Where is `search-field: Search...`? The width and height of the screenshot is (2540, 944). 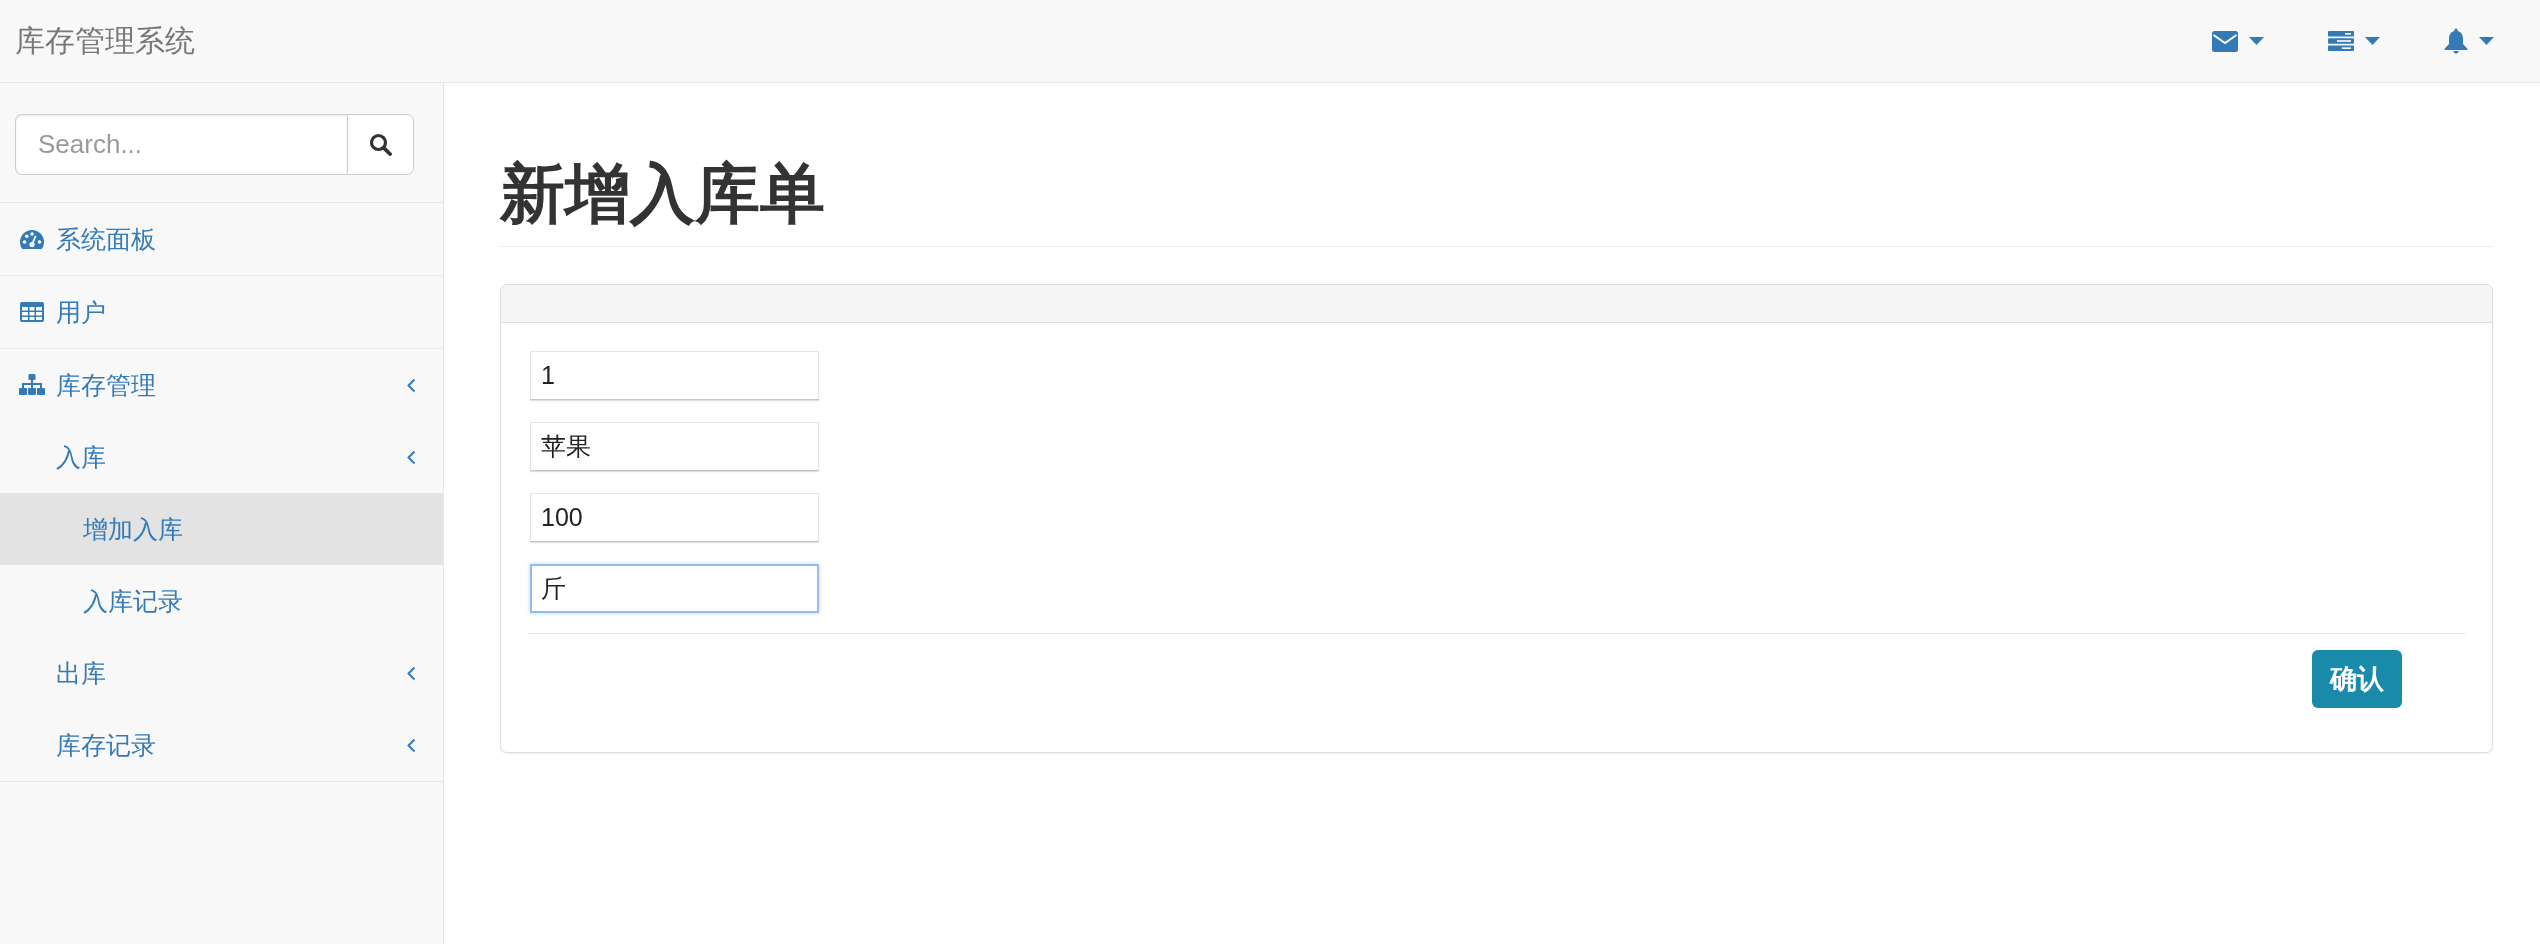 search-field: Search... is located at coordinates (181, 144).